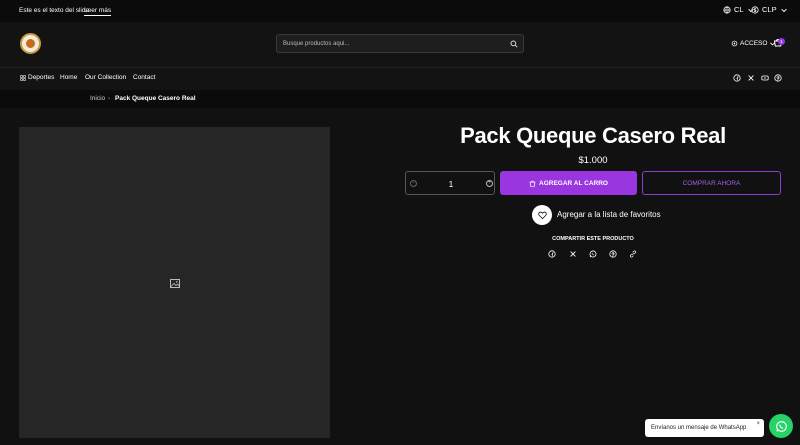 This screenshot has height=445, width=800. I want to click on globe-icon, so click(727, 9).